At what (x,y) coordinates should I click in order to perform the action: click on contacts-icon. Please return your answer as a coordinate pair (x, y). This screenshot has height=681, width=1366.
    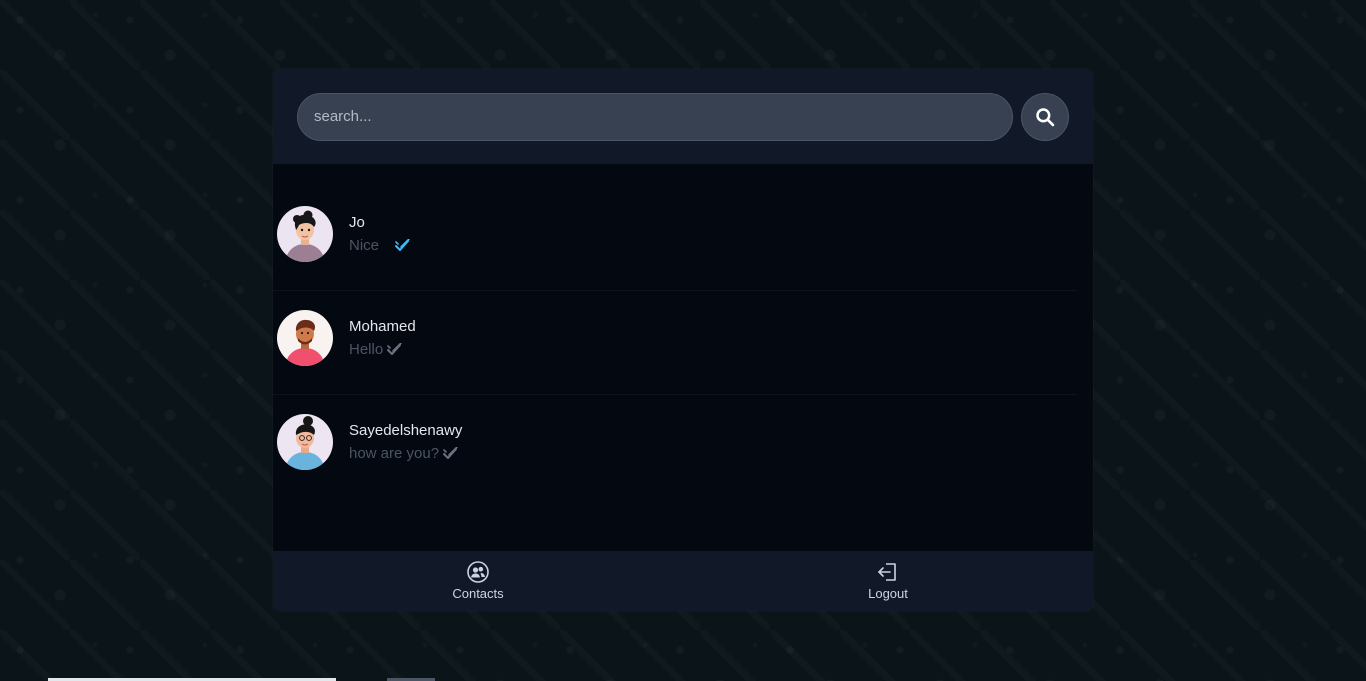
    Looking at the image, I should click on (478, 572).